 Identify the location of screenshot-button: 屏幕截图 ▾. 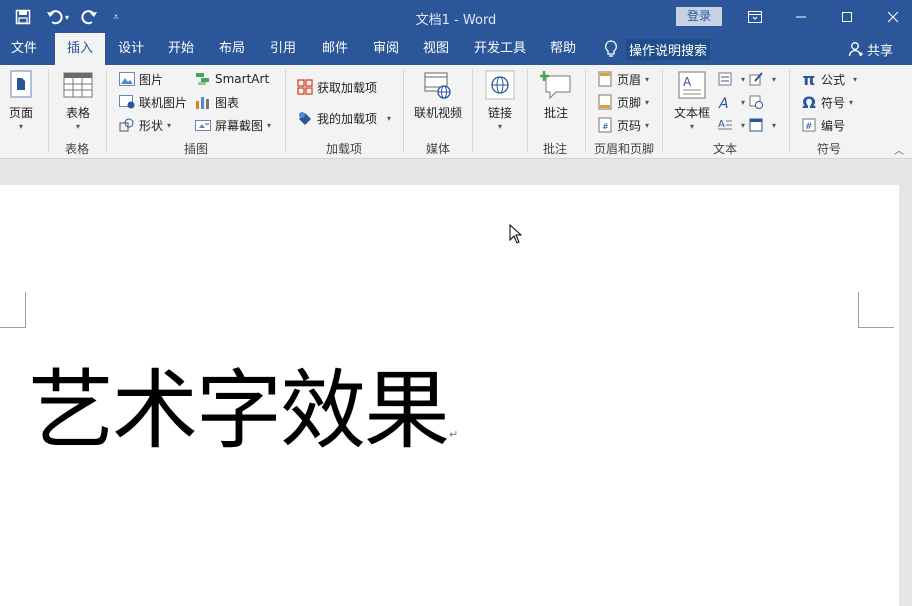
(232, 125).